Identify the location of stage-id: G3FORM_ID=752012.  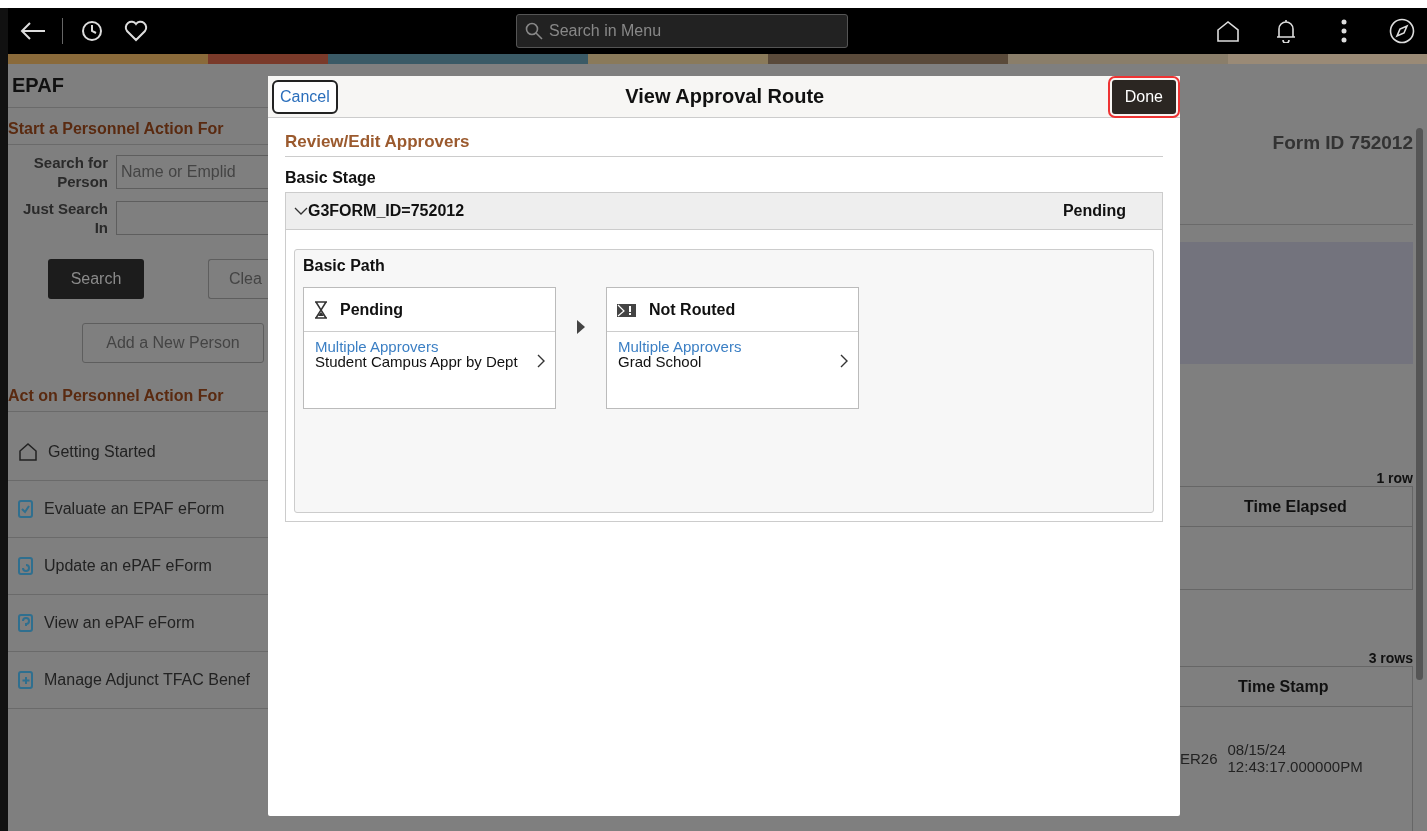
(386, 211).